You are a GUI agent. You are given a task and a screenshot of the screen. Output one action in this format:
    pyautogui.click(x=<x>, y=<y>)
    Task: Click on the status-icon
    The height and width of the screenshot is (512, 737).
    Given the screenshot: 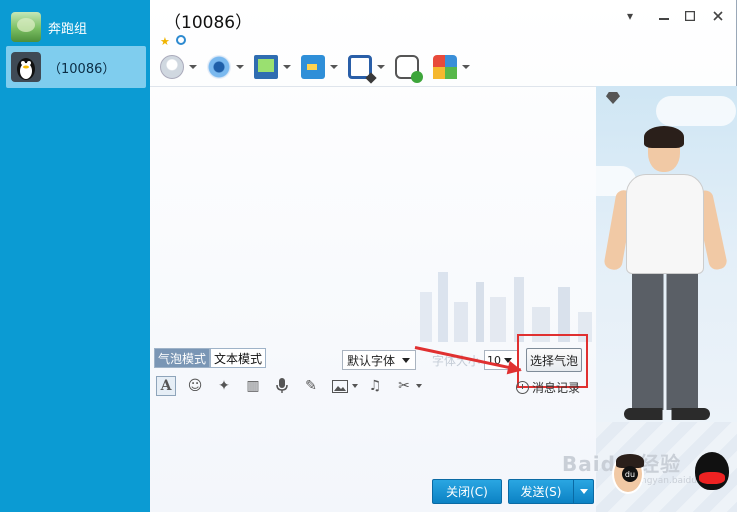 What is the action you would take?
    pyautogui.click(x=181, y=40)
    